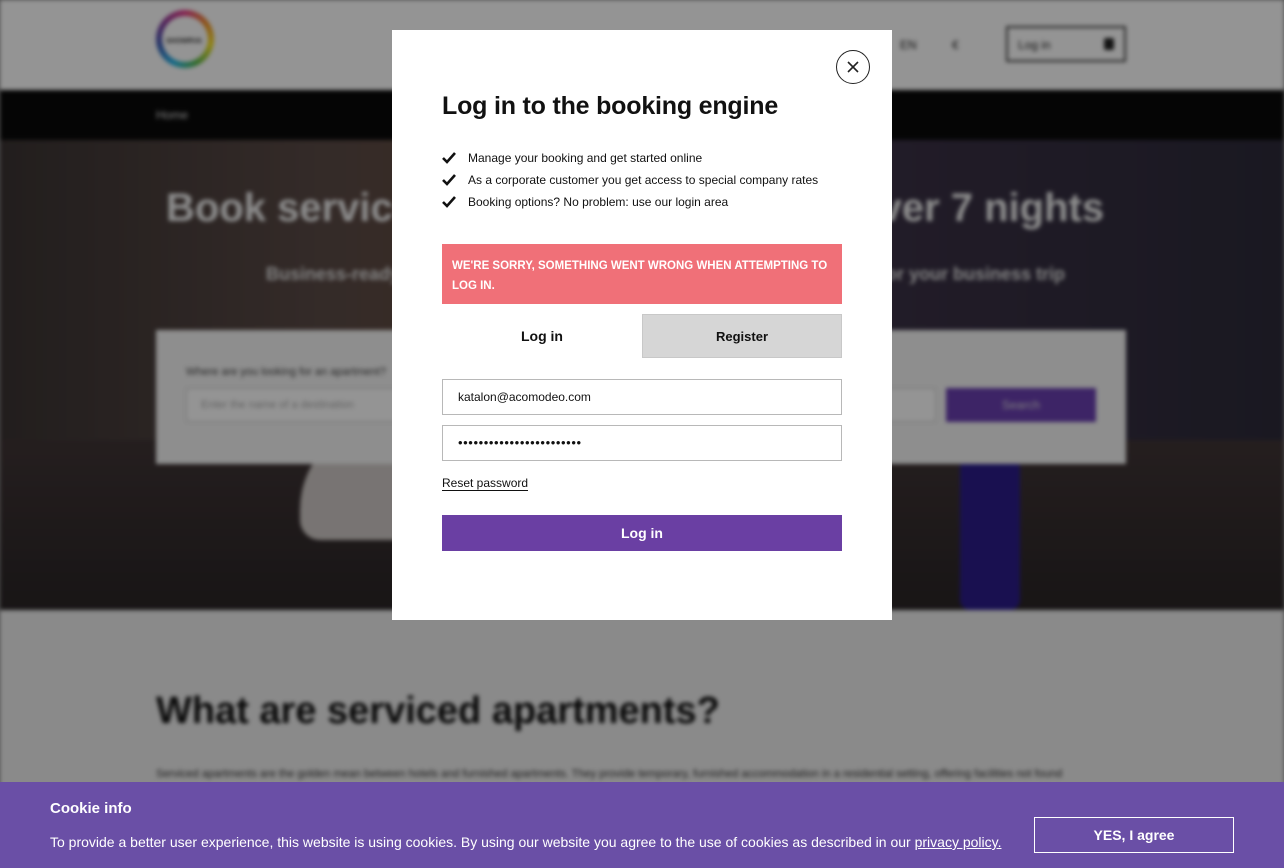  Describe the element at coordinates (642, 533) in the screenshot. I see `login-submit-button: Log in` at that location.